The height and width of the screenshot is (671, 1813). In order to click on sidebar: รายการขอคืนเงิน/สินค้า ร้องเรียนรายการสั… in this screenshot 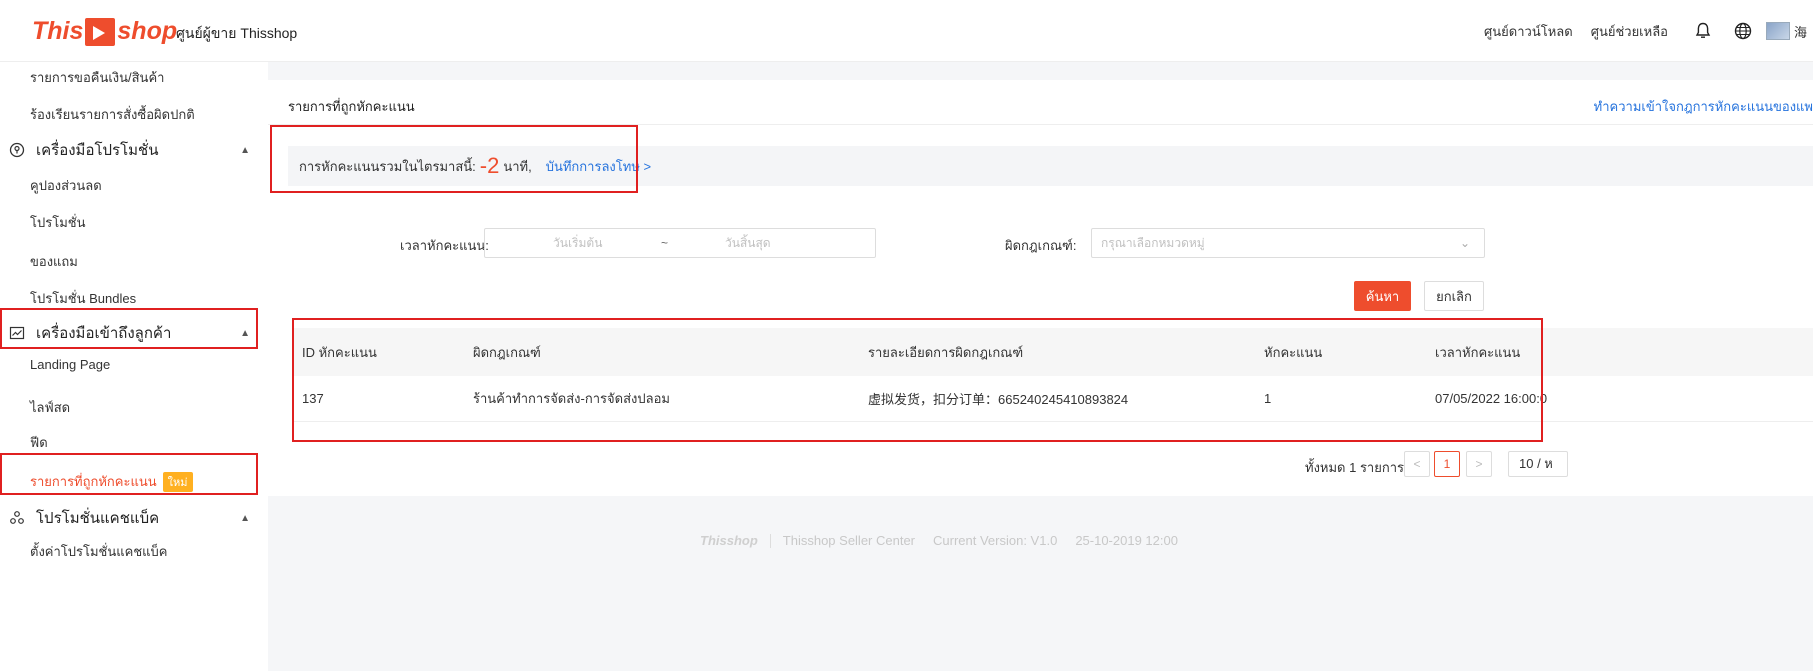, I will do `click(134, 366)`.